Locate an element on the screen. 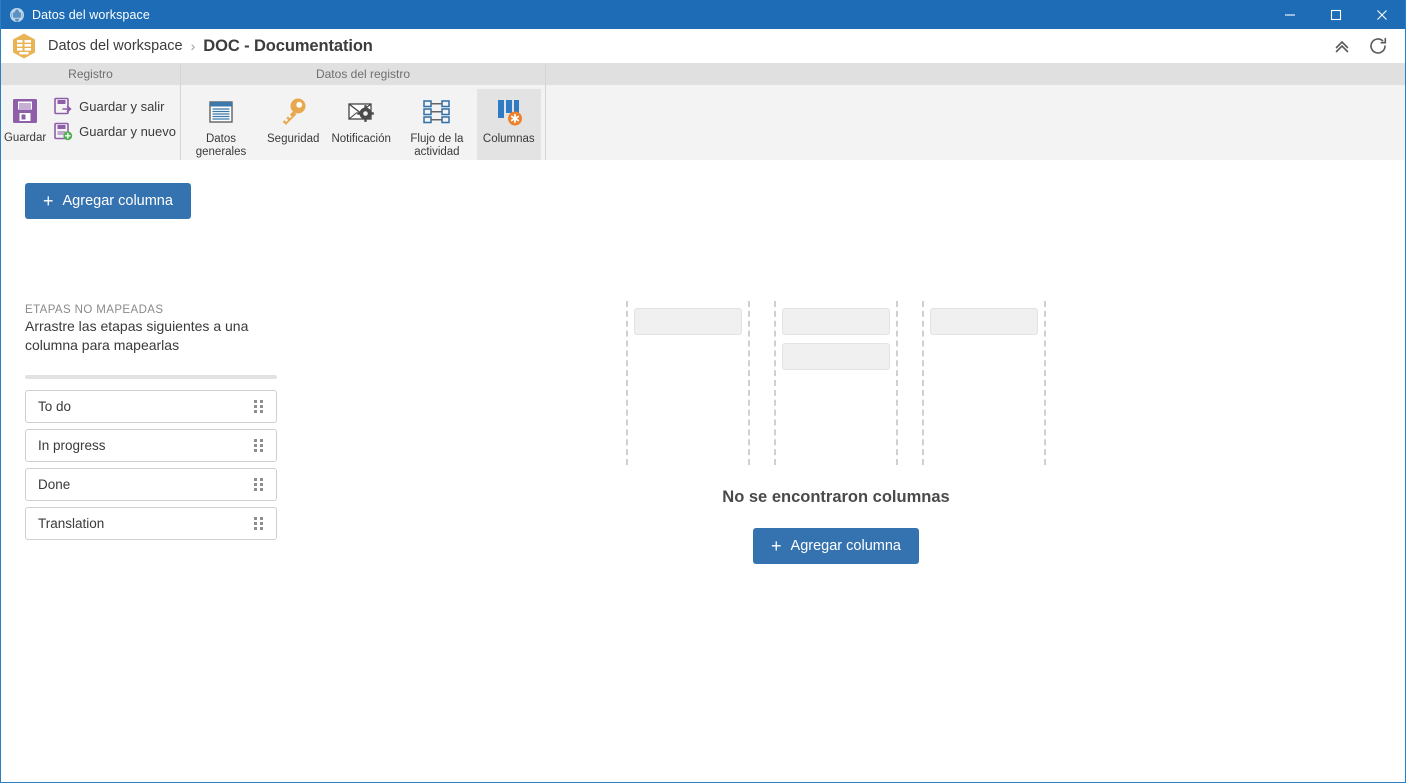 This screenshot has width=1406, height=783. document-icon is located at coordinates (221, 112).